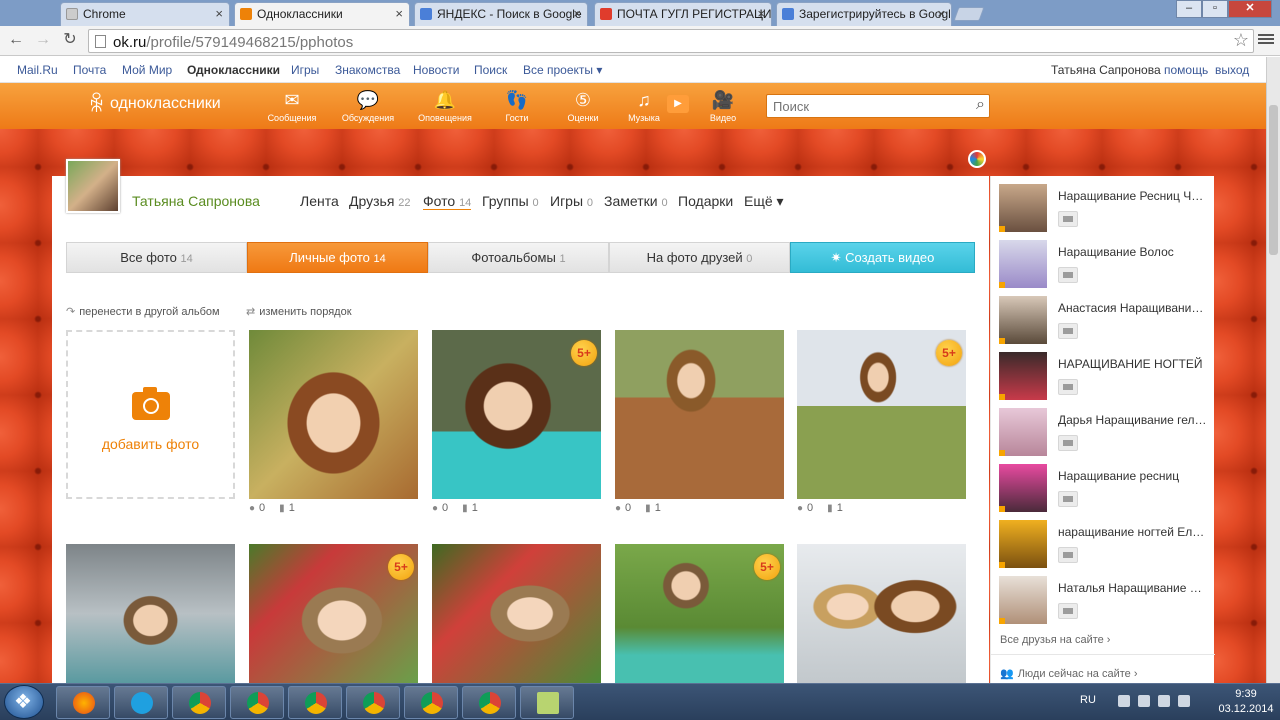 This screenshot has height=720, width=1280. What do you see at coordinates (1164, 701) in the screenshot?
I see `battery-icon` at bounding box center [1164, 701].